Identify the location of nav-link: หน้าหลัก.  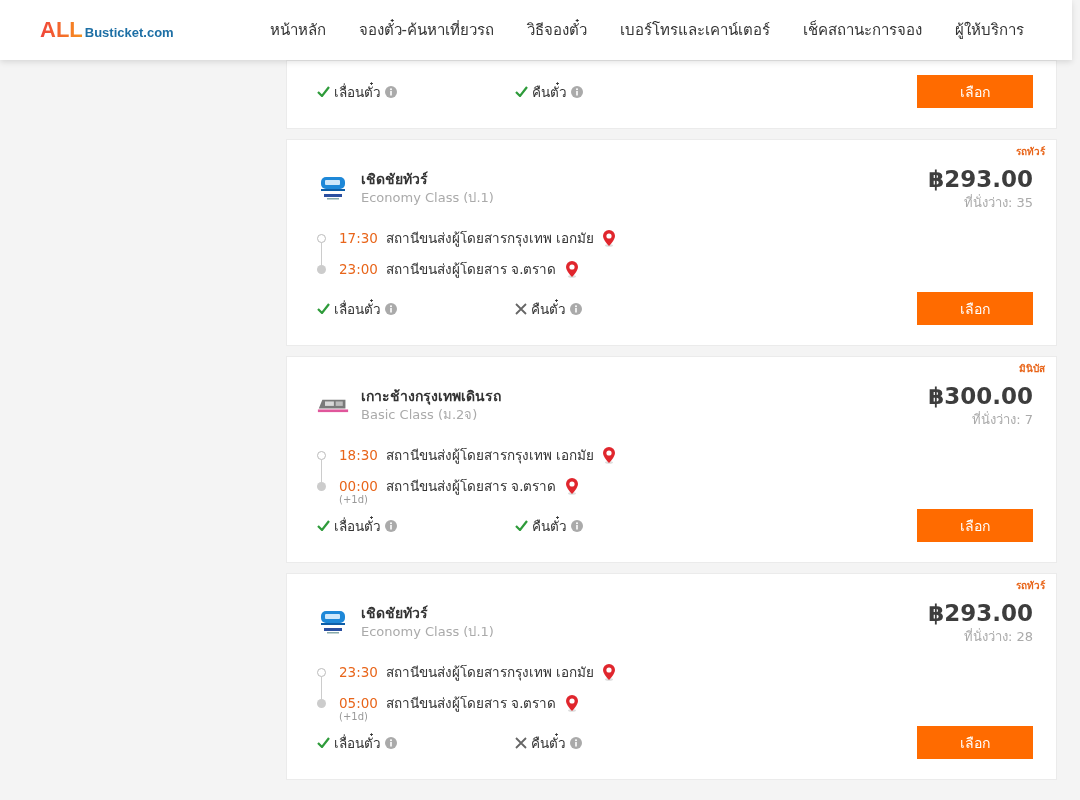
(297, 30).